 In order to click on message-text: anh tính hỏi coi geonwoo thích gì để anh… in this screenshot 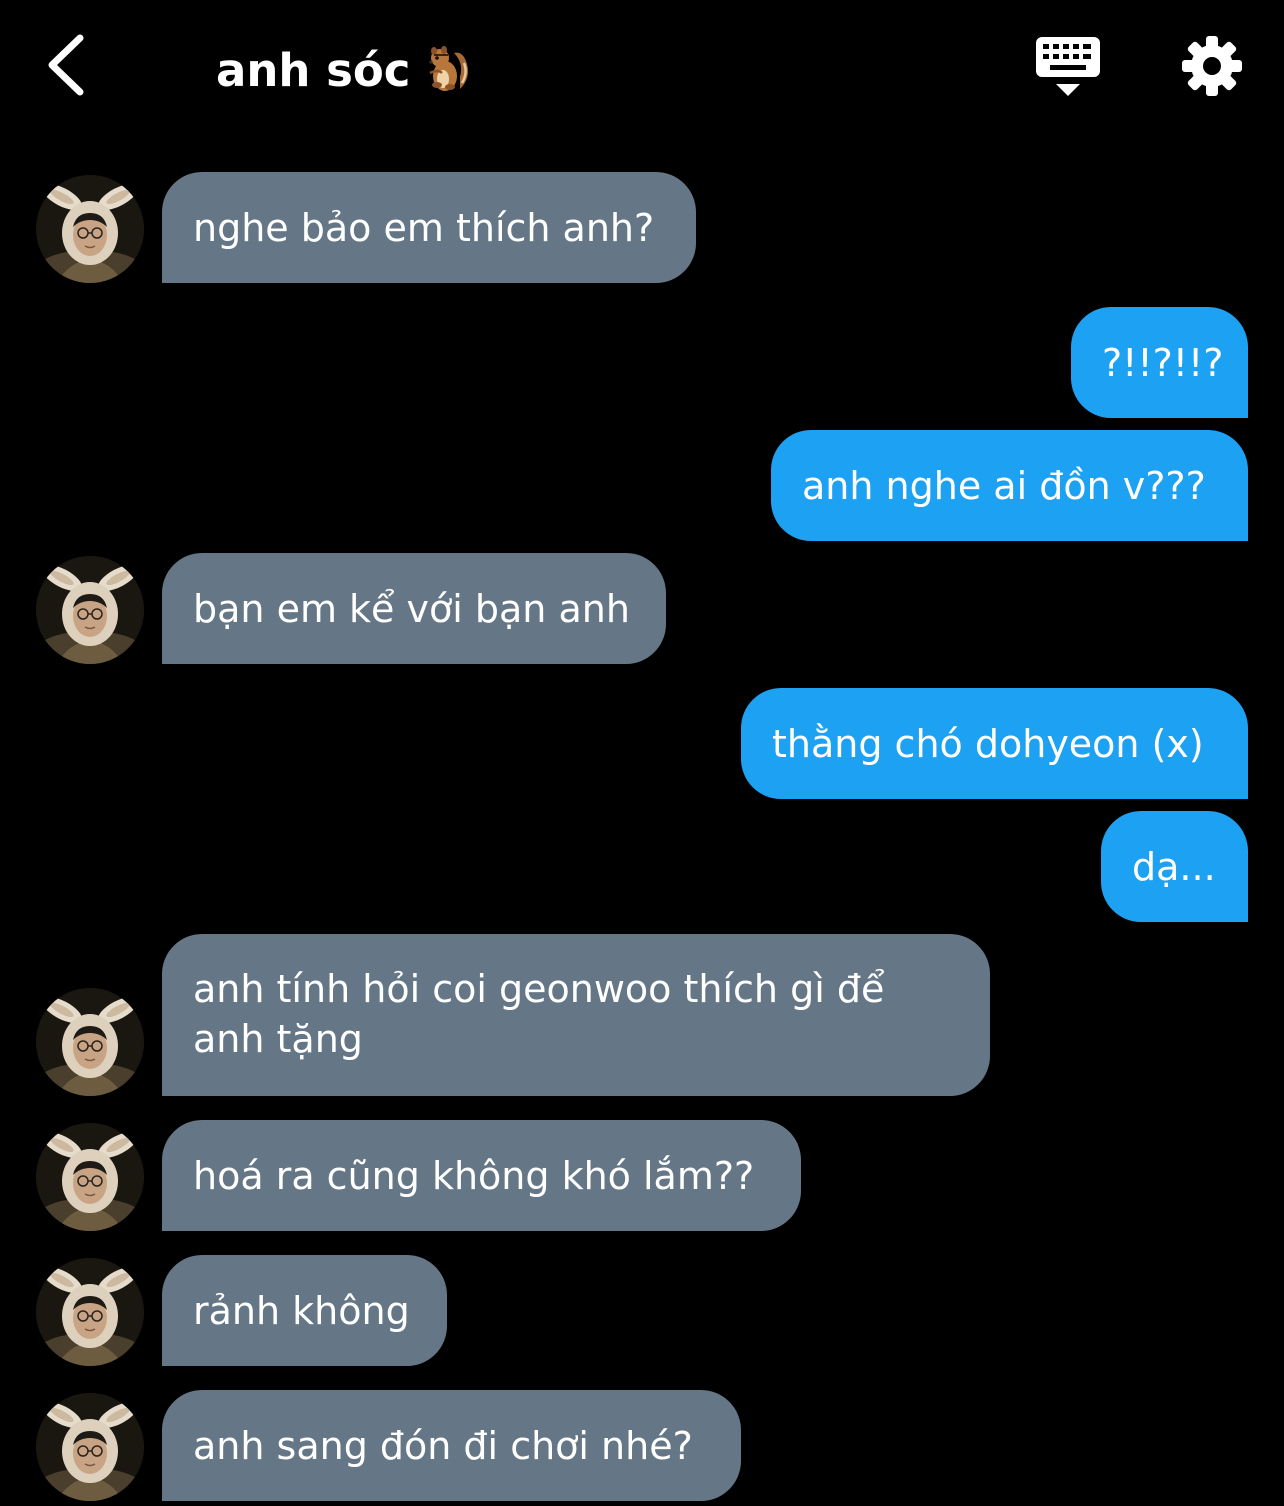, I will do `click(539, 1014)`.